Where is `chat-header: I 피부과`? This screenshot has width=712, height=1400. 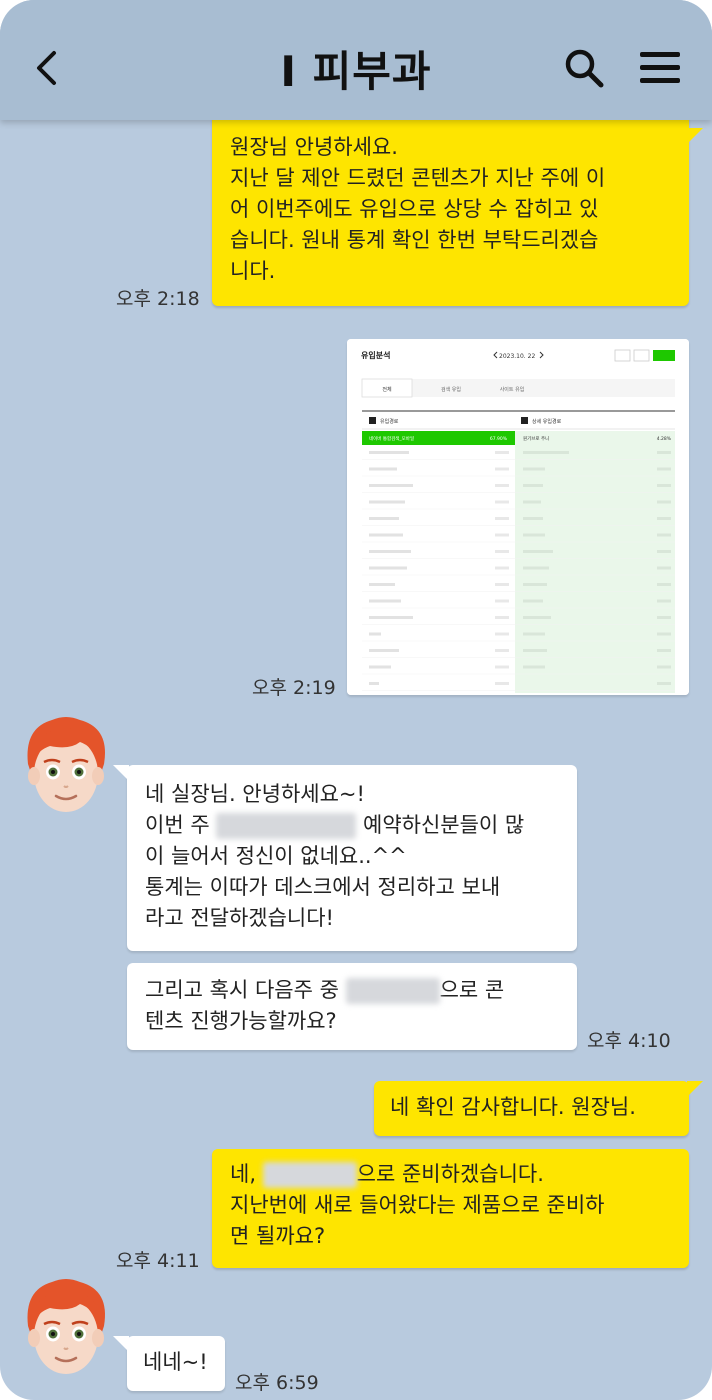
chat-header: I 피부과 is located at coordinates (356, 60).